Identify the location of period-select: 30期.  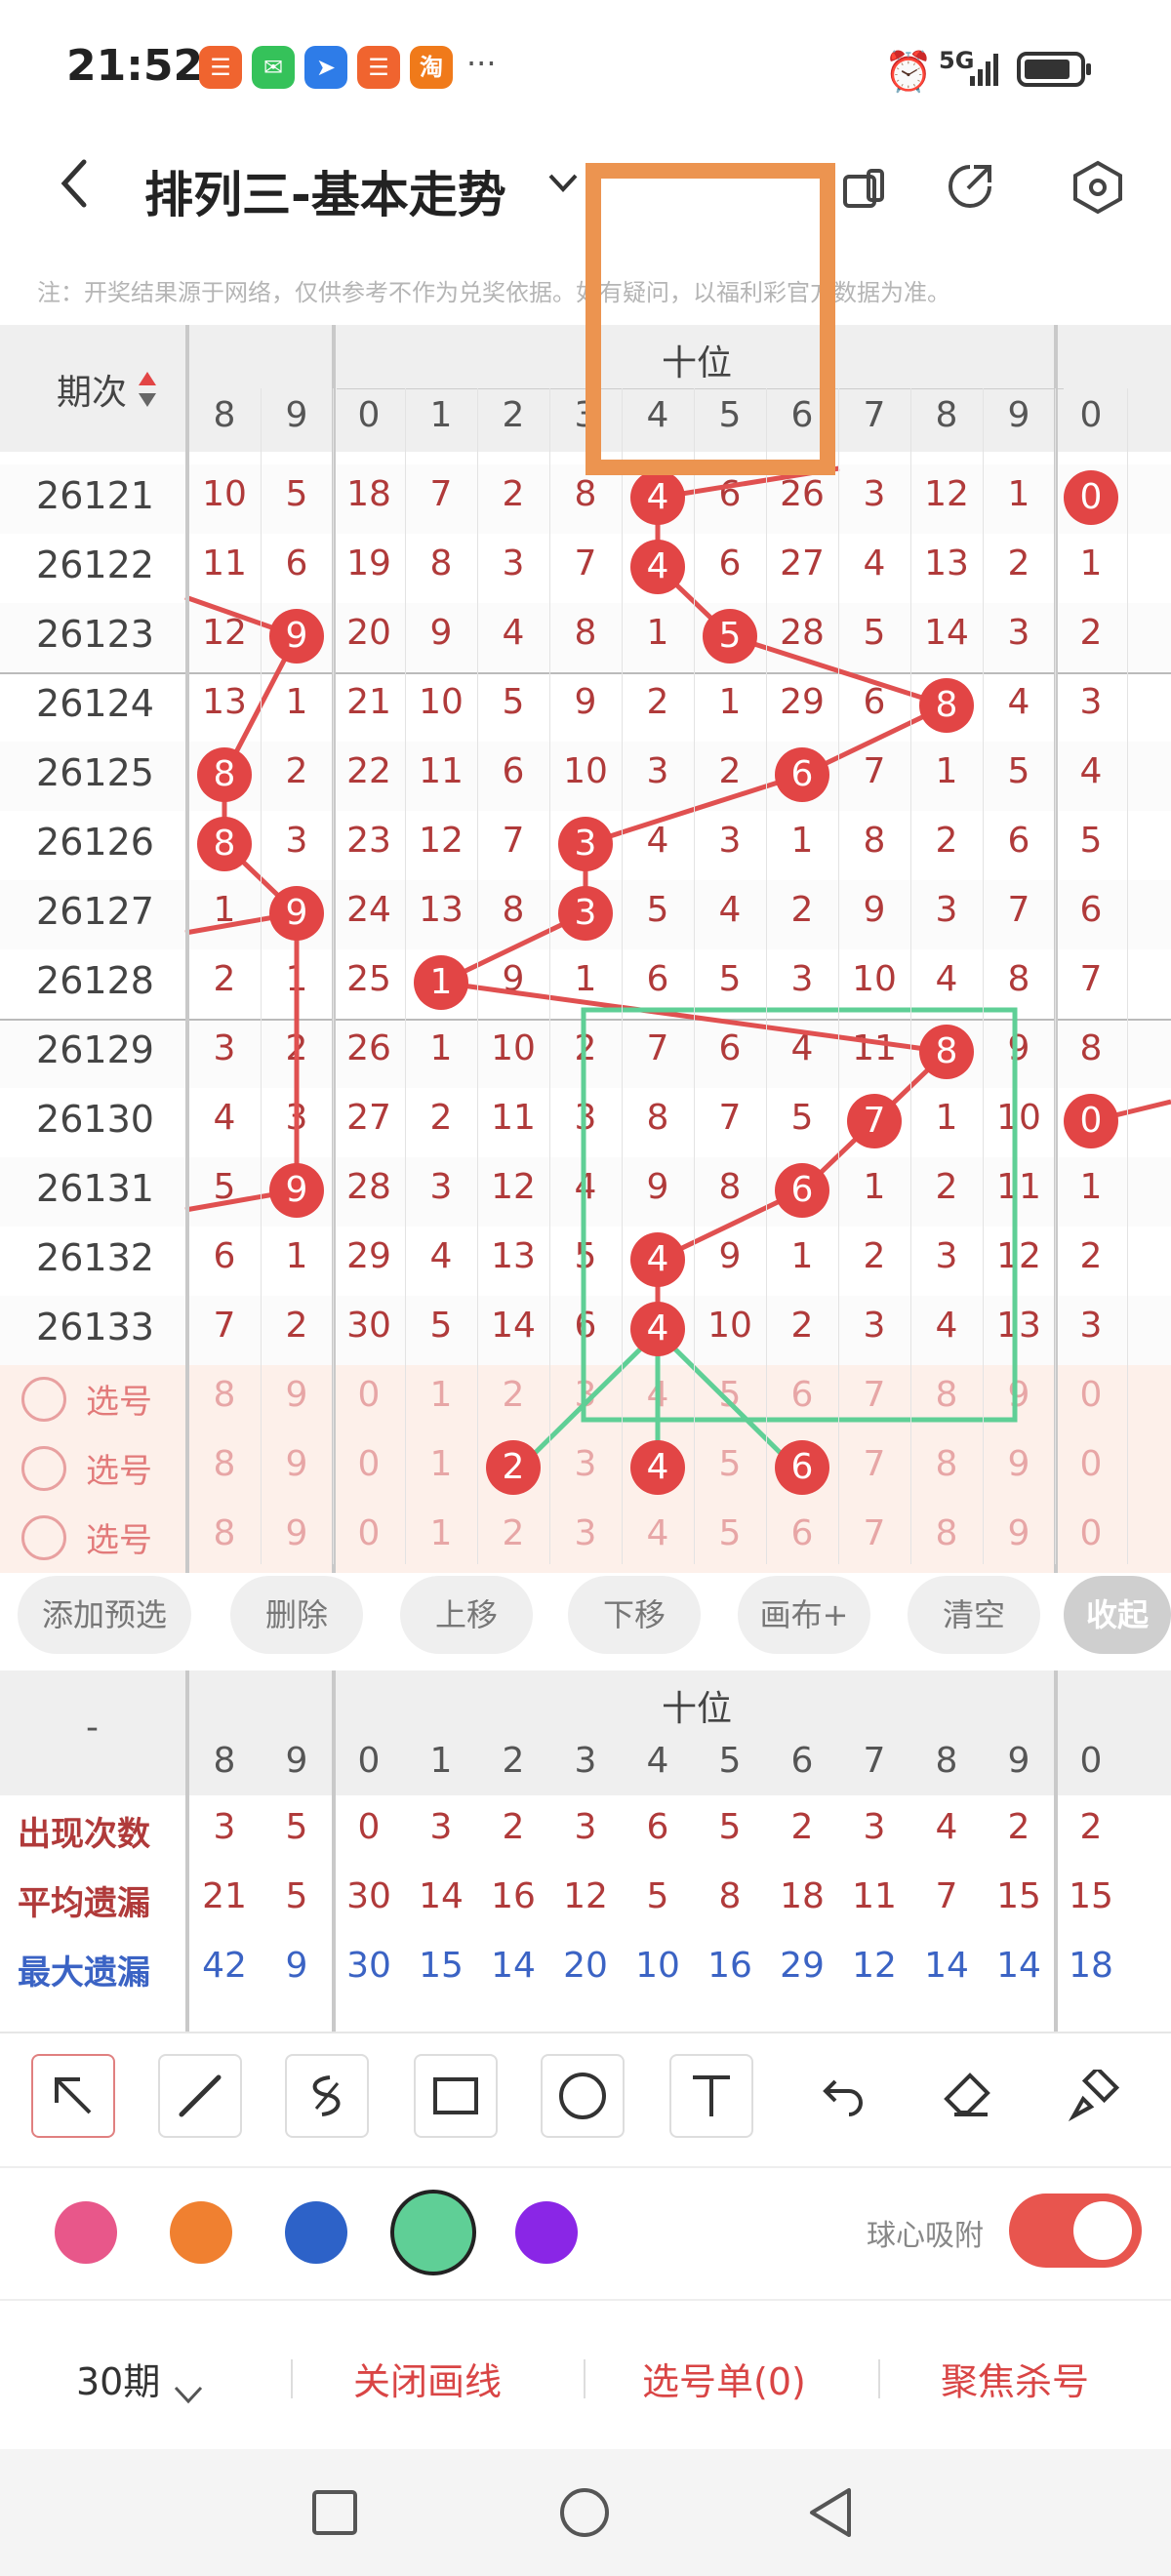
(140, 2378).